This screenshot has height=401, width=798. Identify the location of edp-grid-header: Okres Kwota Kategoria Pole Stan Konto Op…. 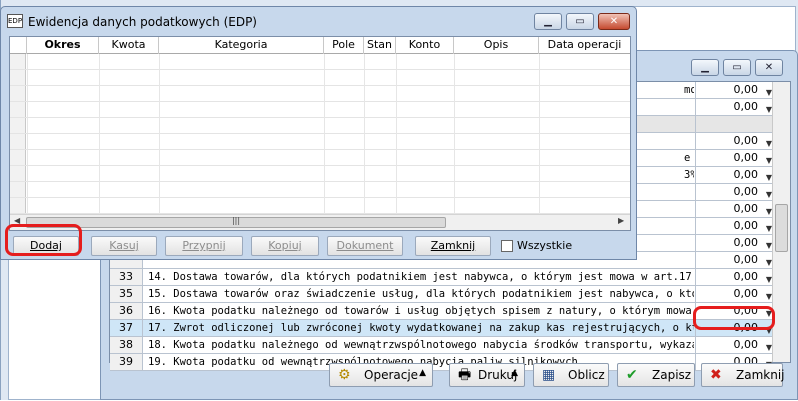
(320, 45).